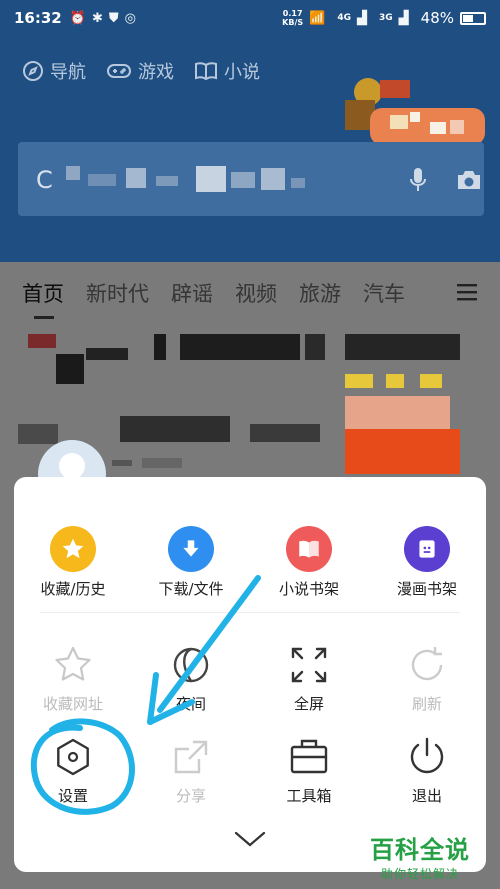  What do you see at coordinates (467, 292) in the screenshot?
I see `tab-menu-icon` at bounding box center [467, 292].